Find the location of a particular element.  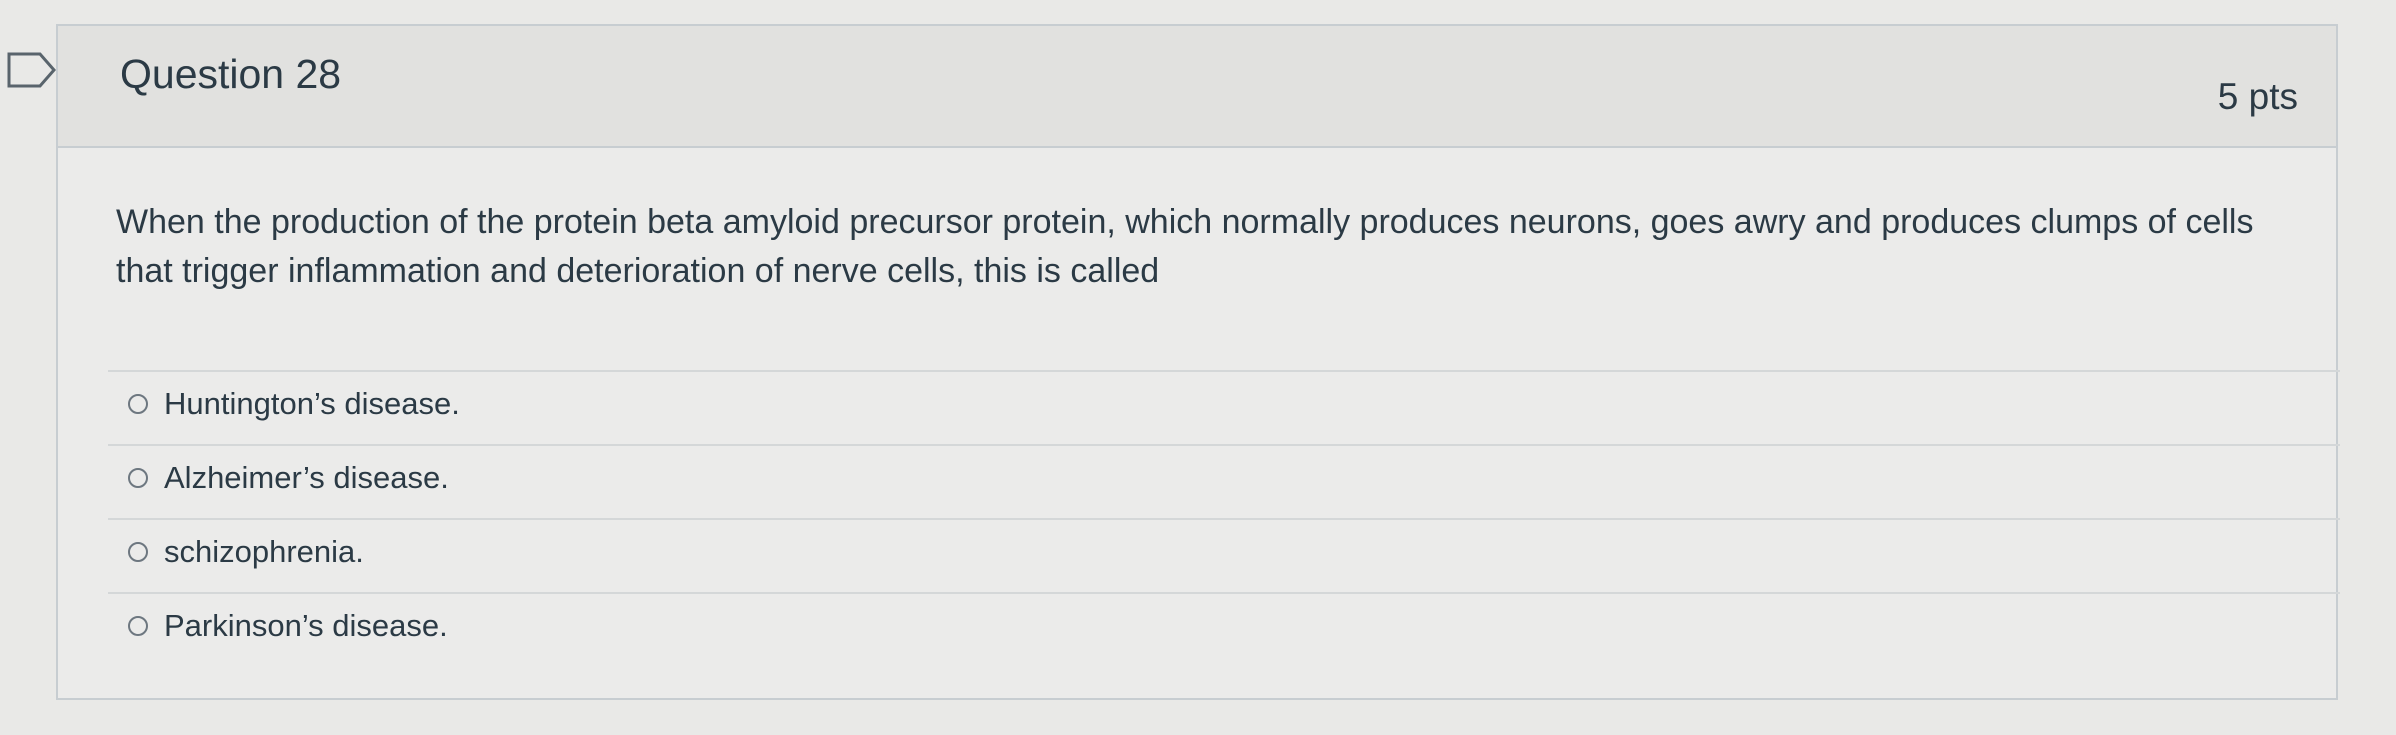

answer-option-huntingtons: Huntington’s disease. is located at coordinates (1224, 407).